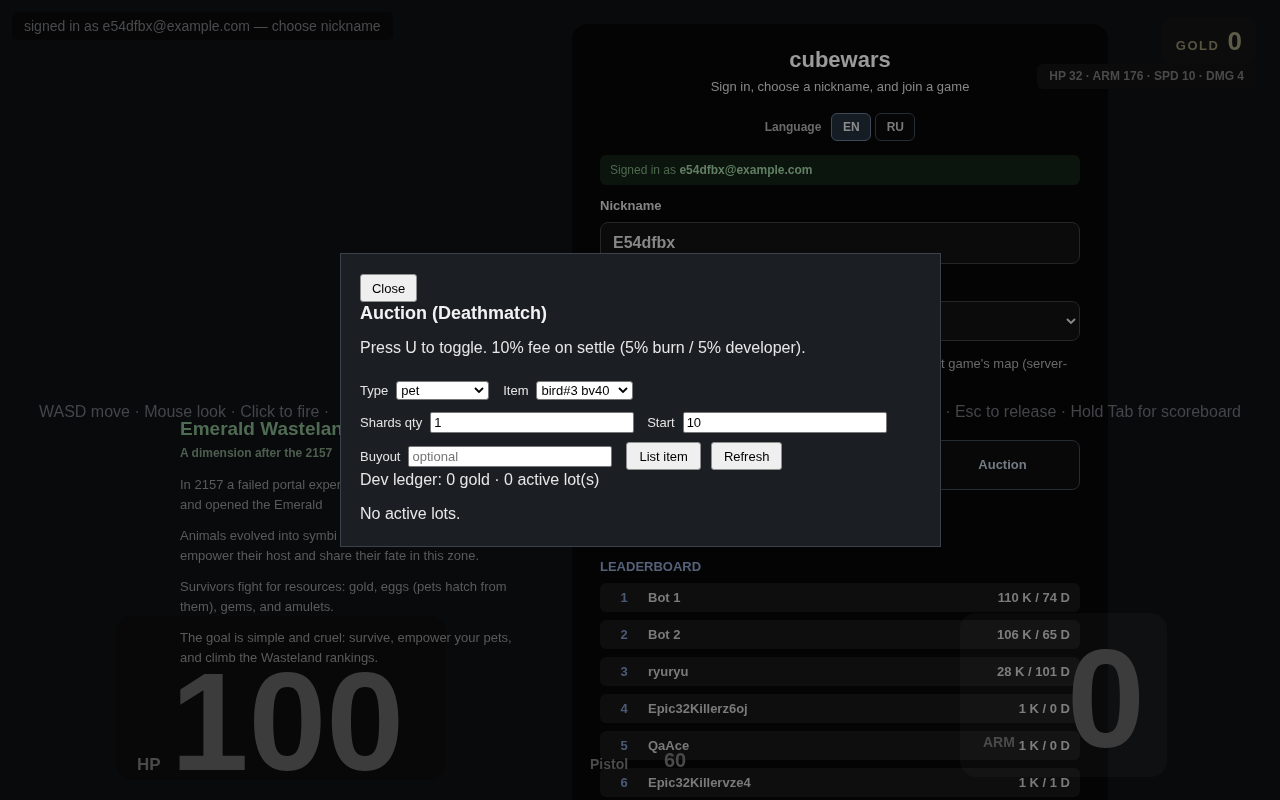  Describe the element at coordinates (840, 170) in the screenshot. I see `signed-in-notice: Signed in as e54dfbx@example.com` at that location.